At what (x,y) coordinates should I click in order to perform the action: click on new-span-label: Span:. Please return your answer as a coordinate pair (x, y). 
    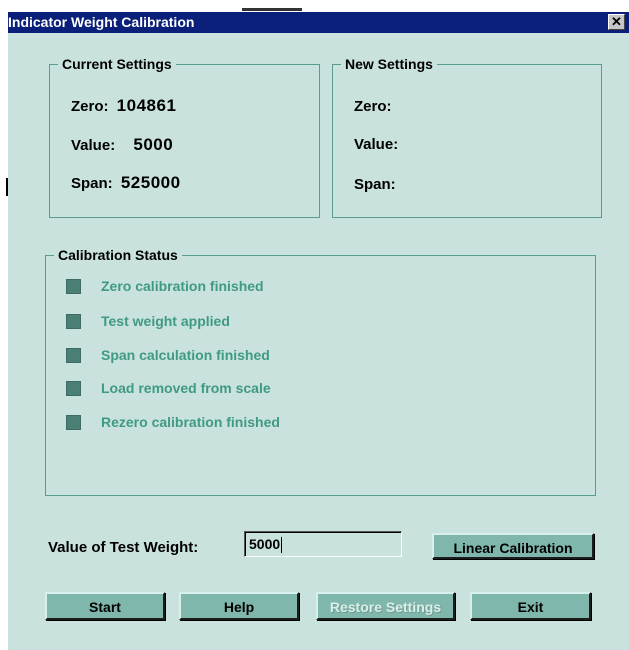
    Looking at the image, I should click on (375, 184).